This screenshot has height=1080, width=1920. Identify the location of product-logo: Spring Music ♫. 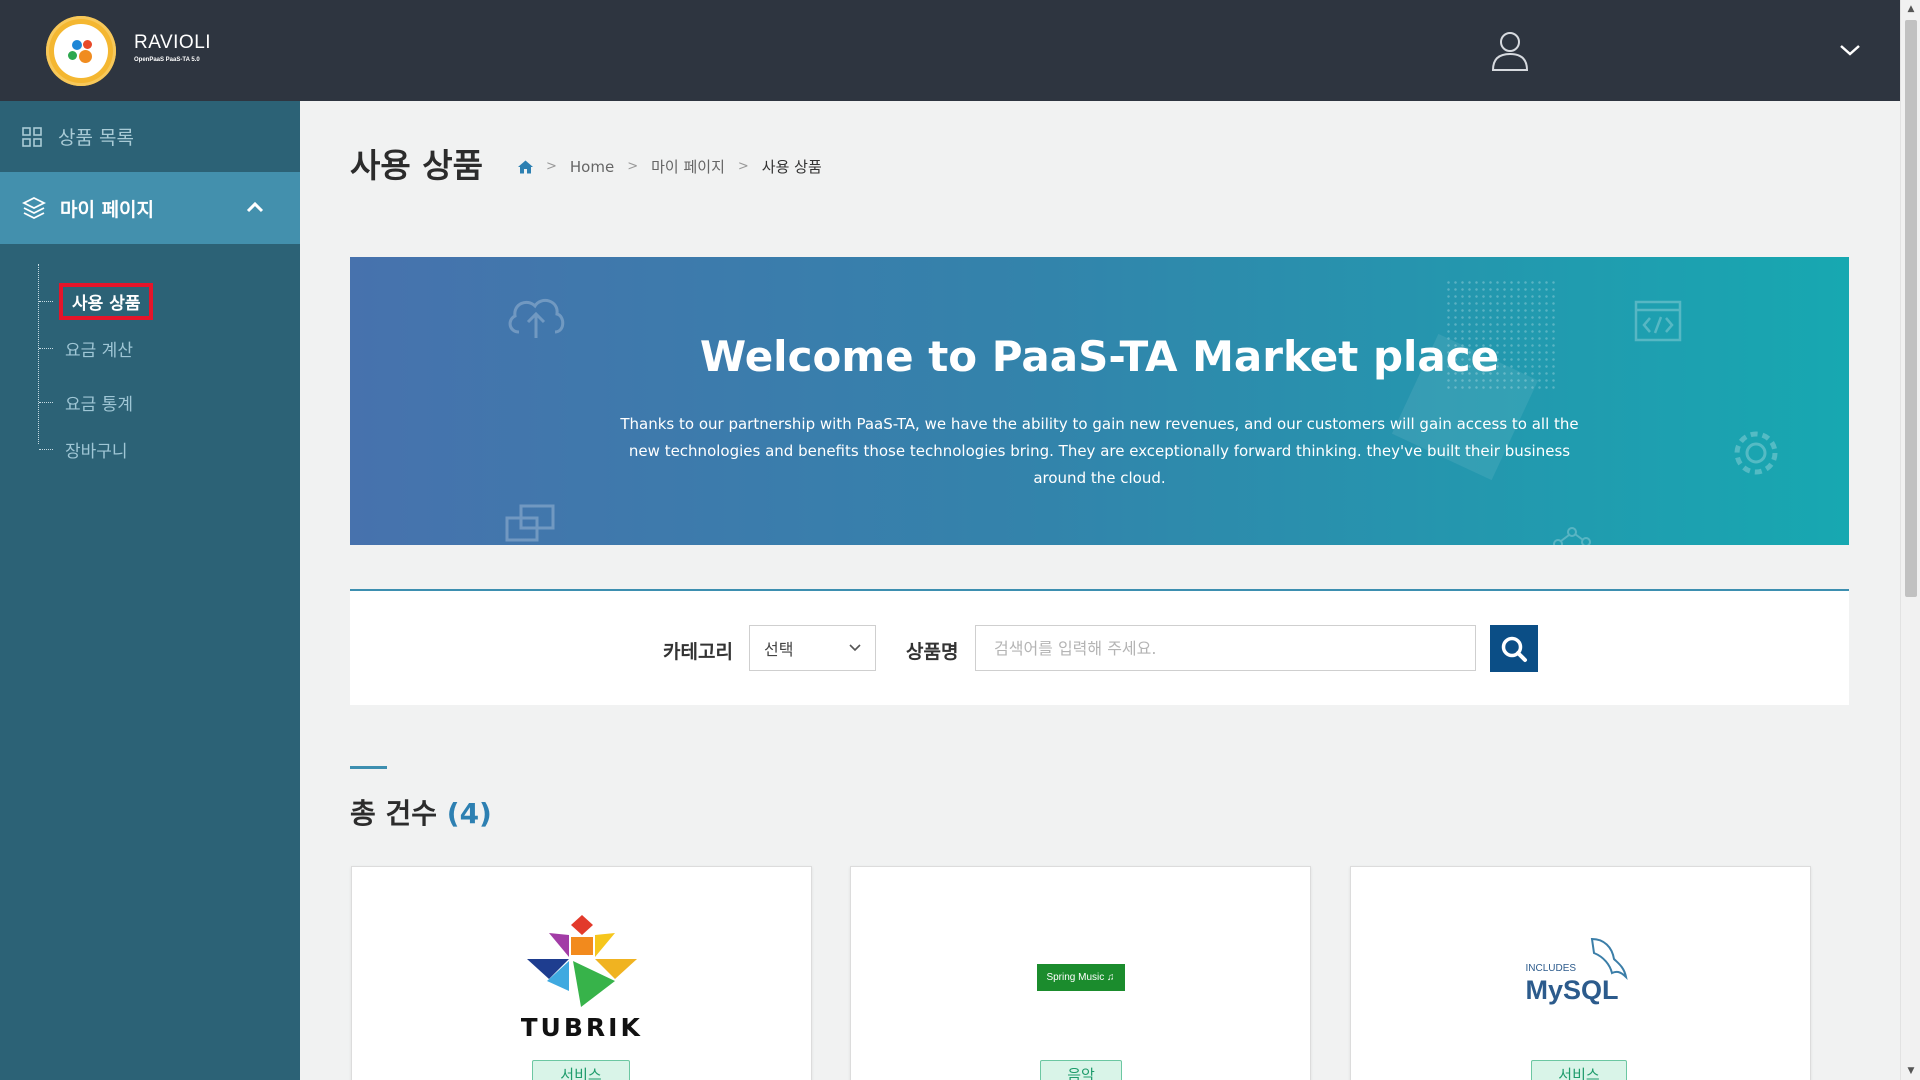
(1080, 977).